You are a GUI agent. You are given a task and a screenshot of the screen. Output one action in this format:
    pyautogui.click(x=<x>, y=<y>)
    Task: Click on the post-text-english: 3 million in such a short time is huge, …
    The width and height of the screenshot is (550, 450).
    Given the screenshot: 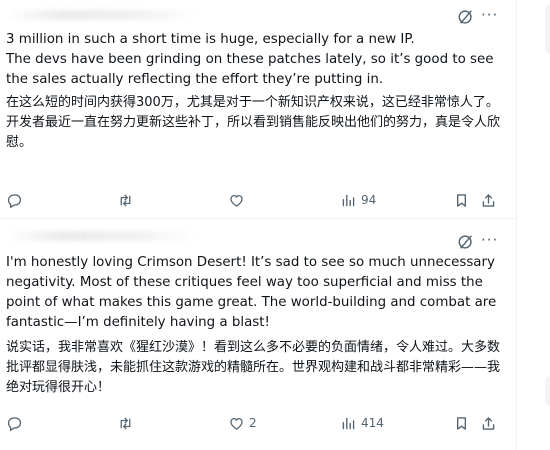 What is the action you would take?
    pyautogui.click(x=250, y=59)
    